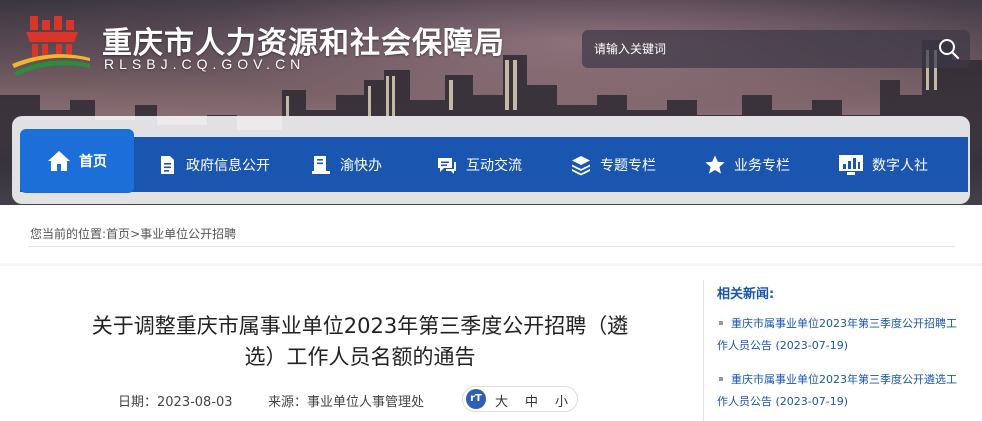 The height and width of the screenshot is (421, 982). What do you see at coordinates (360, 357) in the screenshot?
I see `article-title-line2: 选）工作人员名额的通告` at bounding box center [360, 357].